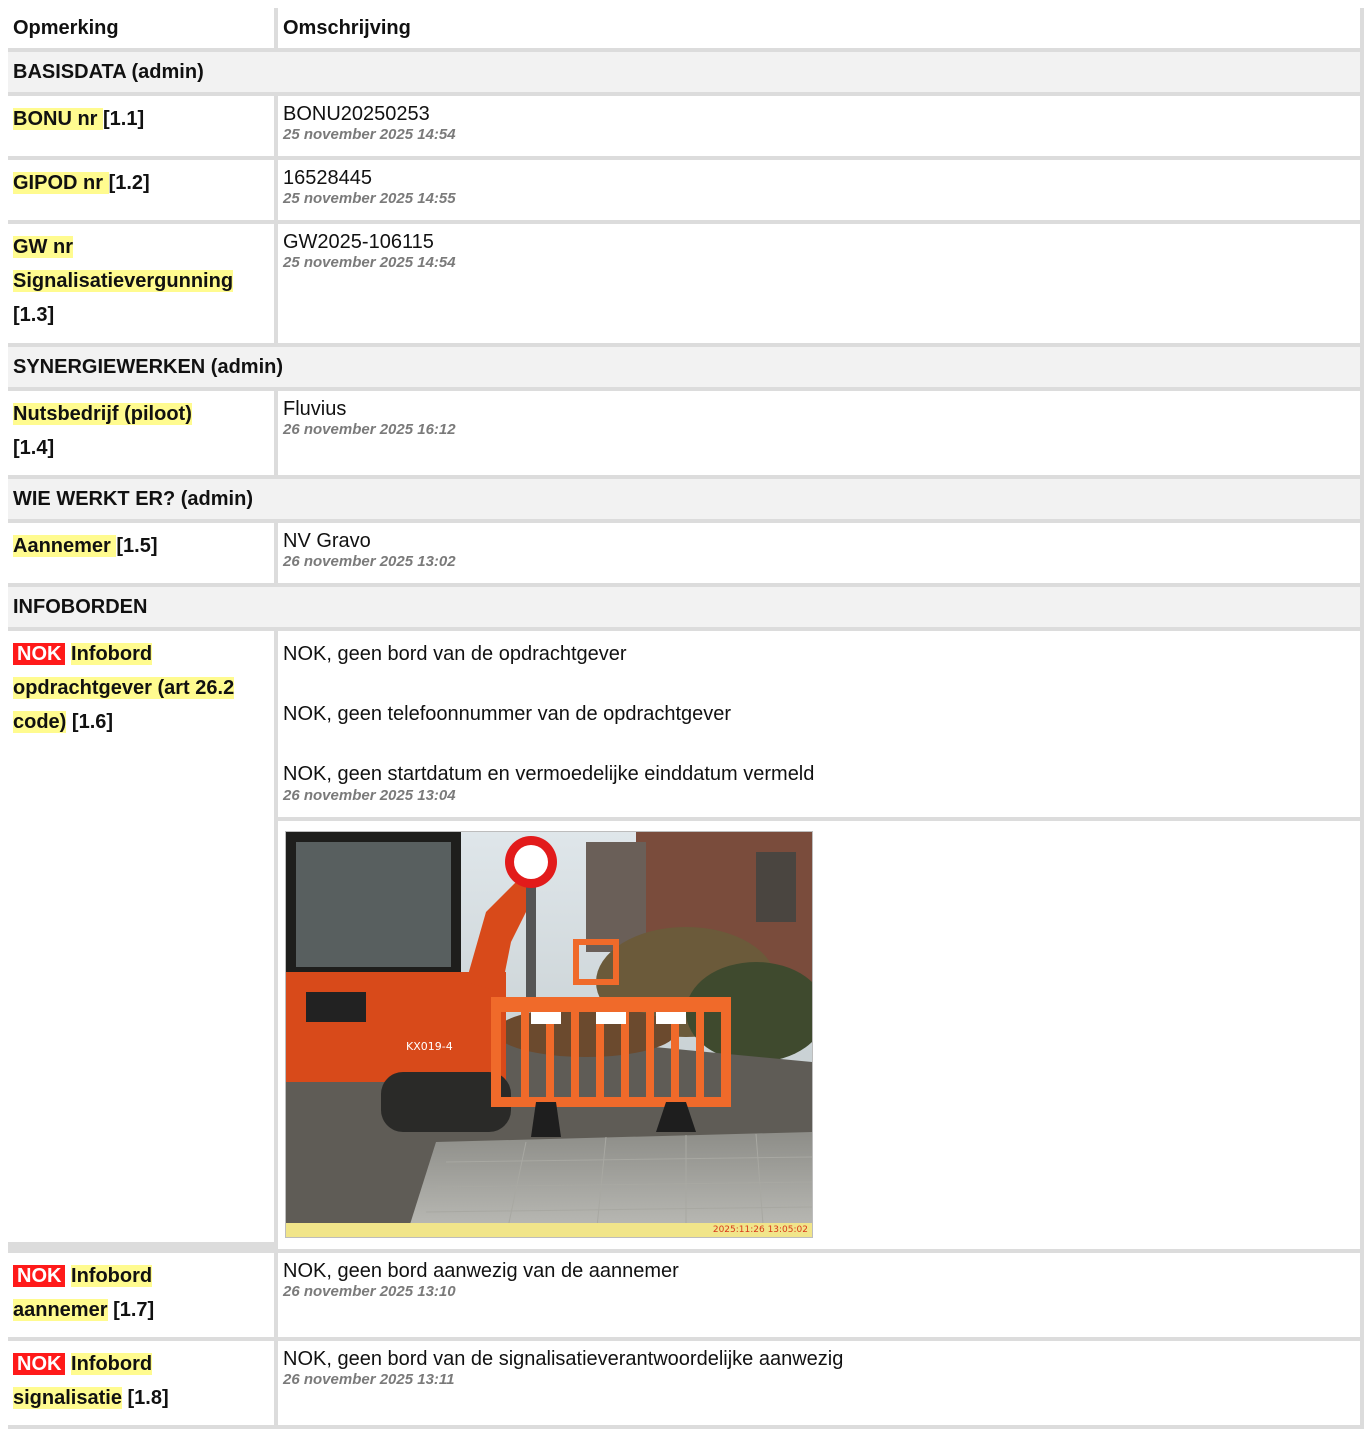 This screenshot has width=1364, height=1443. I want to click on ib-opdracht-label-line1: Infobord, so click(112, 654).